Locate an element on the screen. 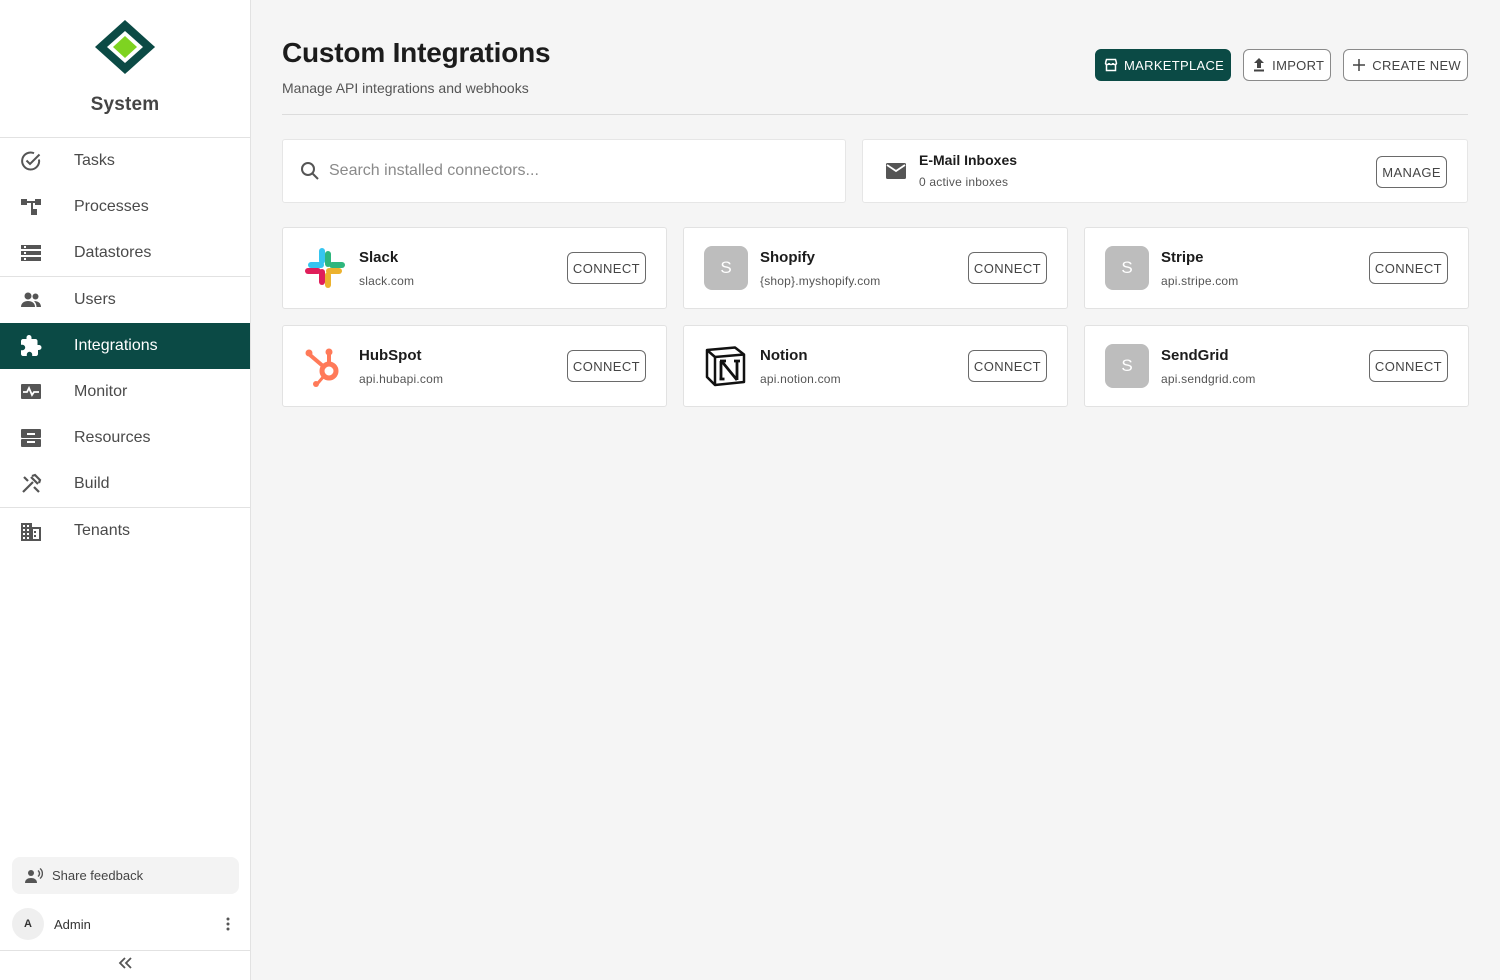 This screenshot has height=980, width=1500. connector-card-slack: Slack slack.com CONNECT is located at coordinates (474, 268).